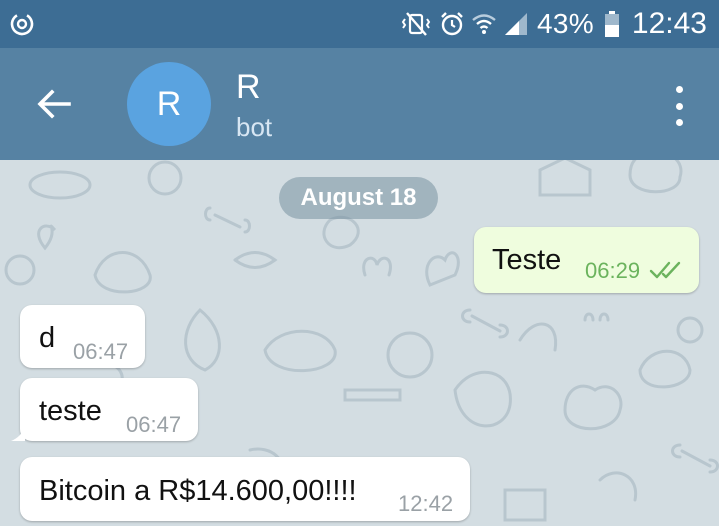  I want to click on more-options-button, so click(679, 106).